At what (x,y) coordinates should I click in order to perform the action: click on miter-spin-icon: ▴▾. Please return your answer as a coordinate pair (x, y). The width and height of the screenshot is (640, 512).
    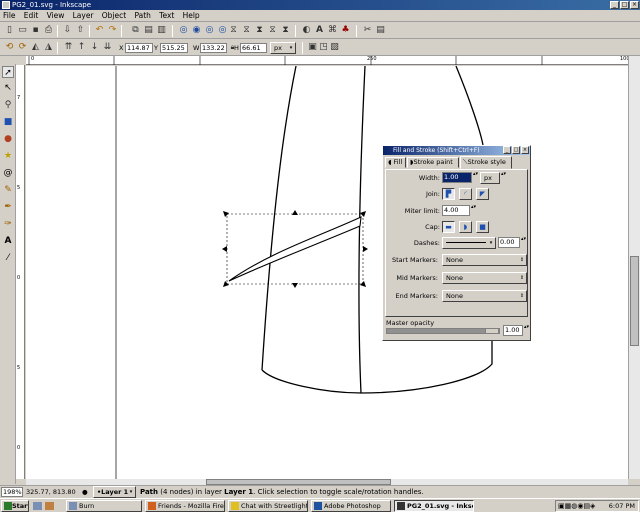
    Looking at the image, I should click on (473, 210).